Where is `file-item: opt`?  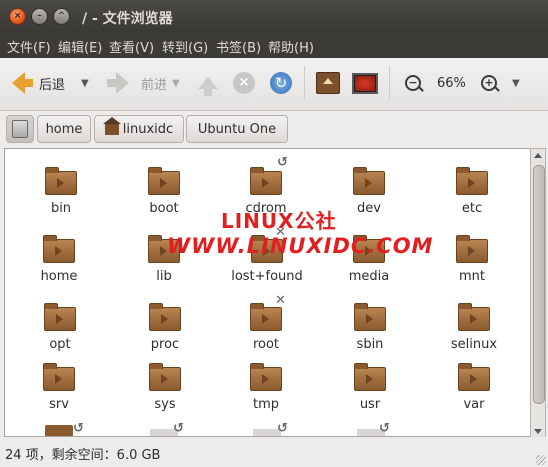 file-item: opt is located at coordinates (60, 327).